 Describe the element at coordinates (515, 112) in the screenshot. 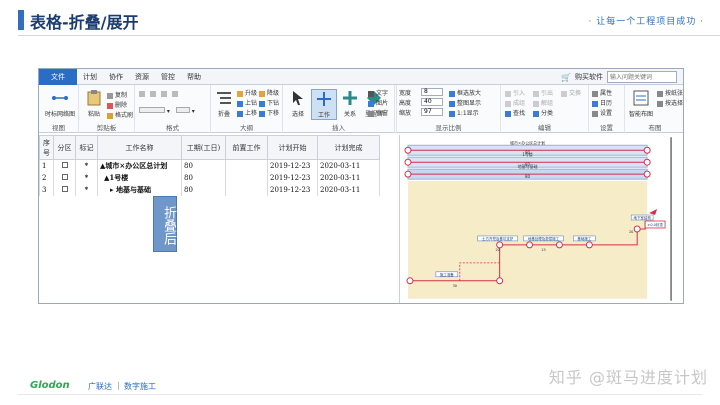

I see `find-button: 查找` at that location.